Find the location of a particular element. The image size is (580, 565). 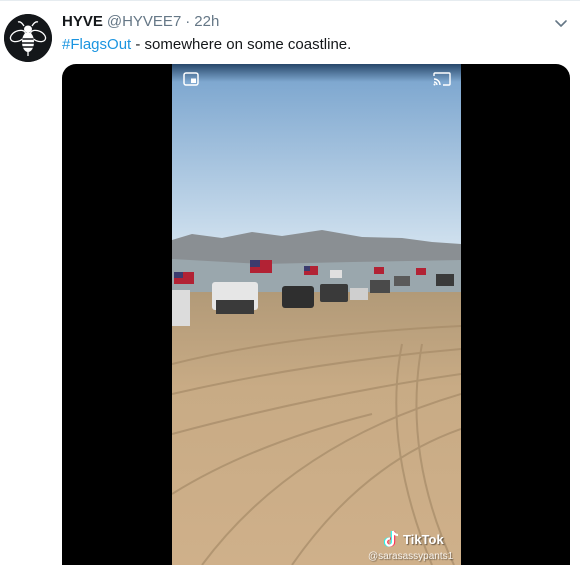

tiktok-username: @sarasassypants1 is located at coordinates (411, 556).